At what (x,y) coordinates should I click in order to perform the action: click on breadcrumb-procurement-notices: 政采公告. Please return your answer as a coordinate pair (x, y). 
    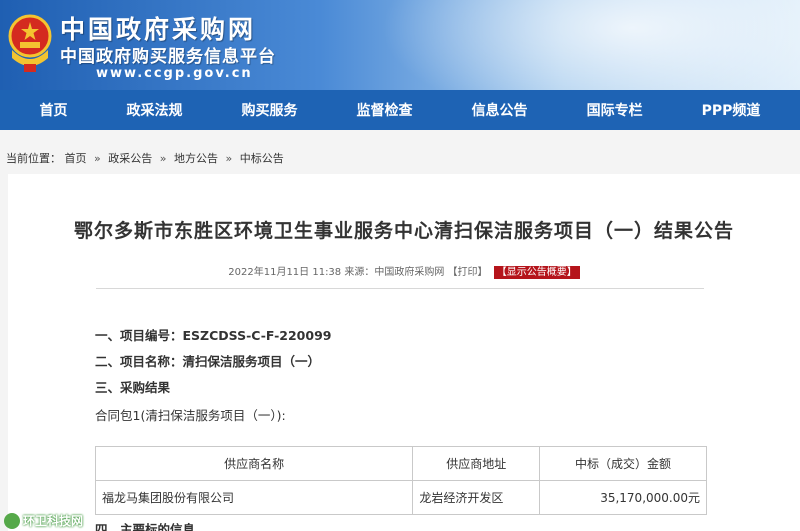
    Looking at the image, I should click on (130, 158).